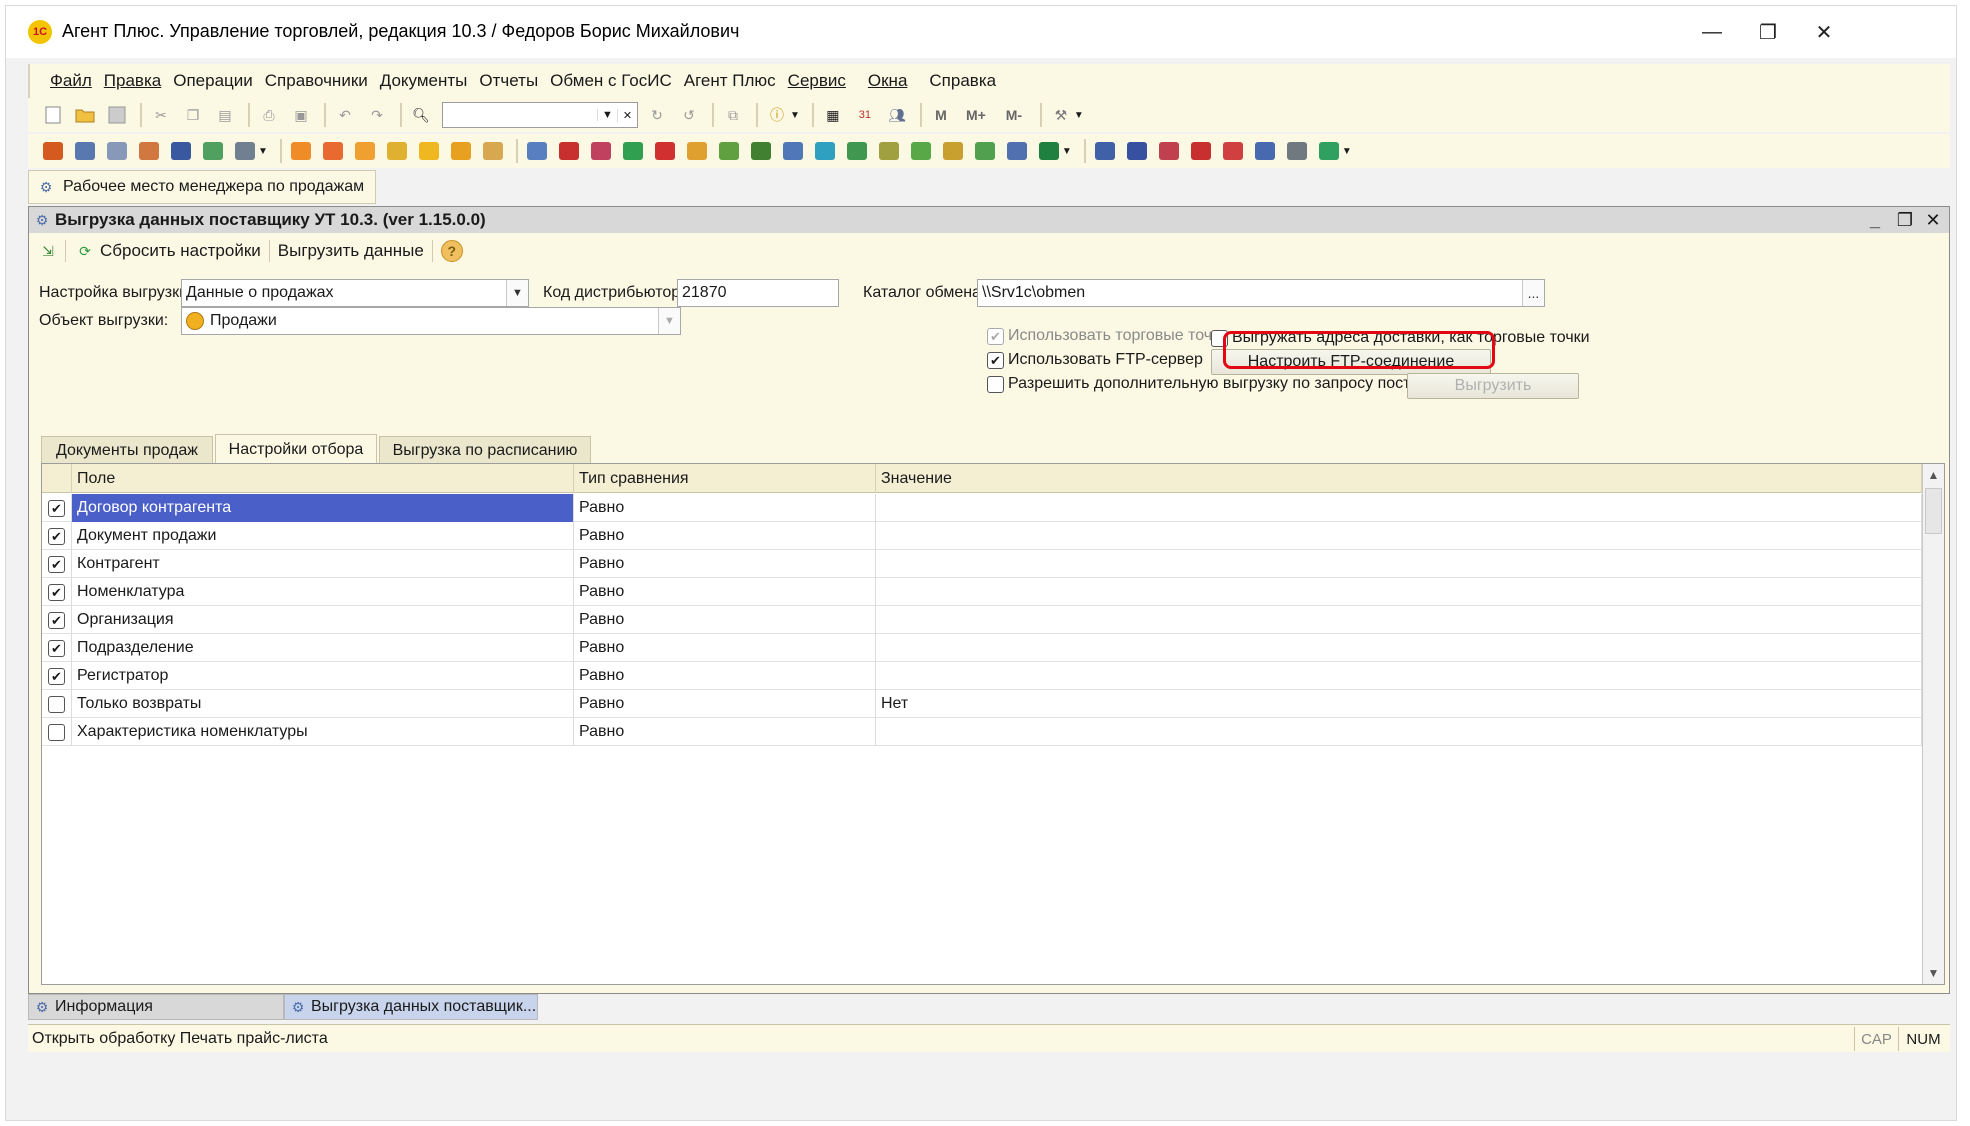 The width and height of the screenshot is (1970, 1126). Describe the element at coordinates (1933, 511) in the screenshot. I see `scroll-thumb` at that location.